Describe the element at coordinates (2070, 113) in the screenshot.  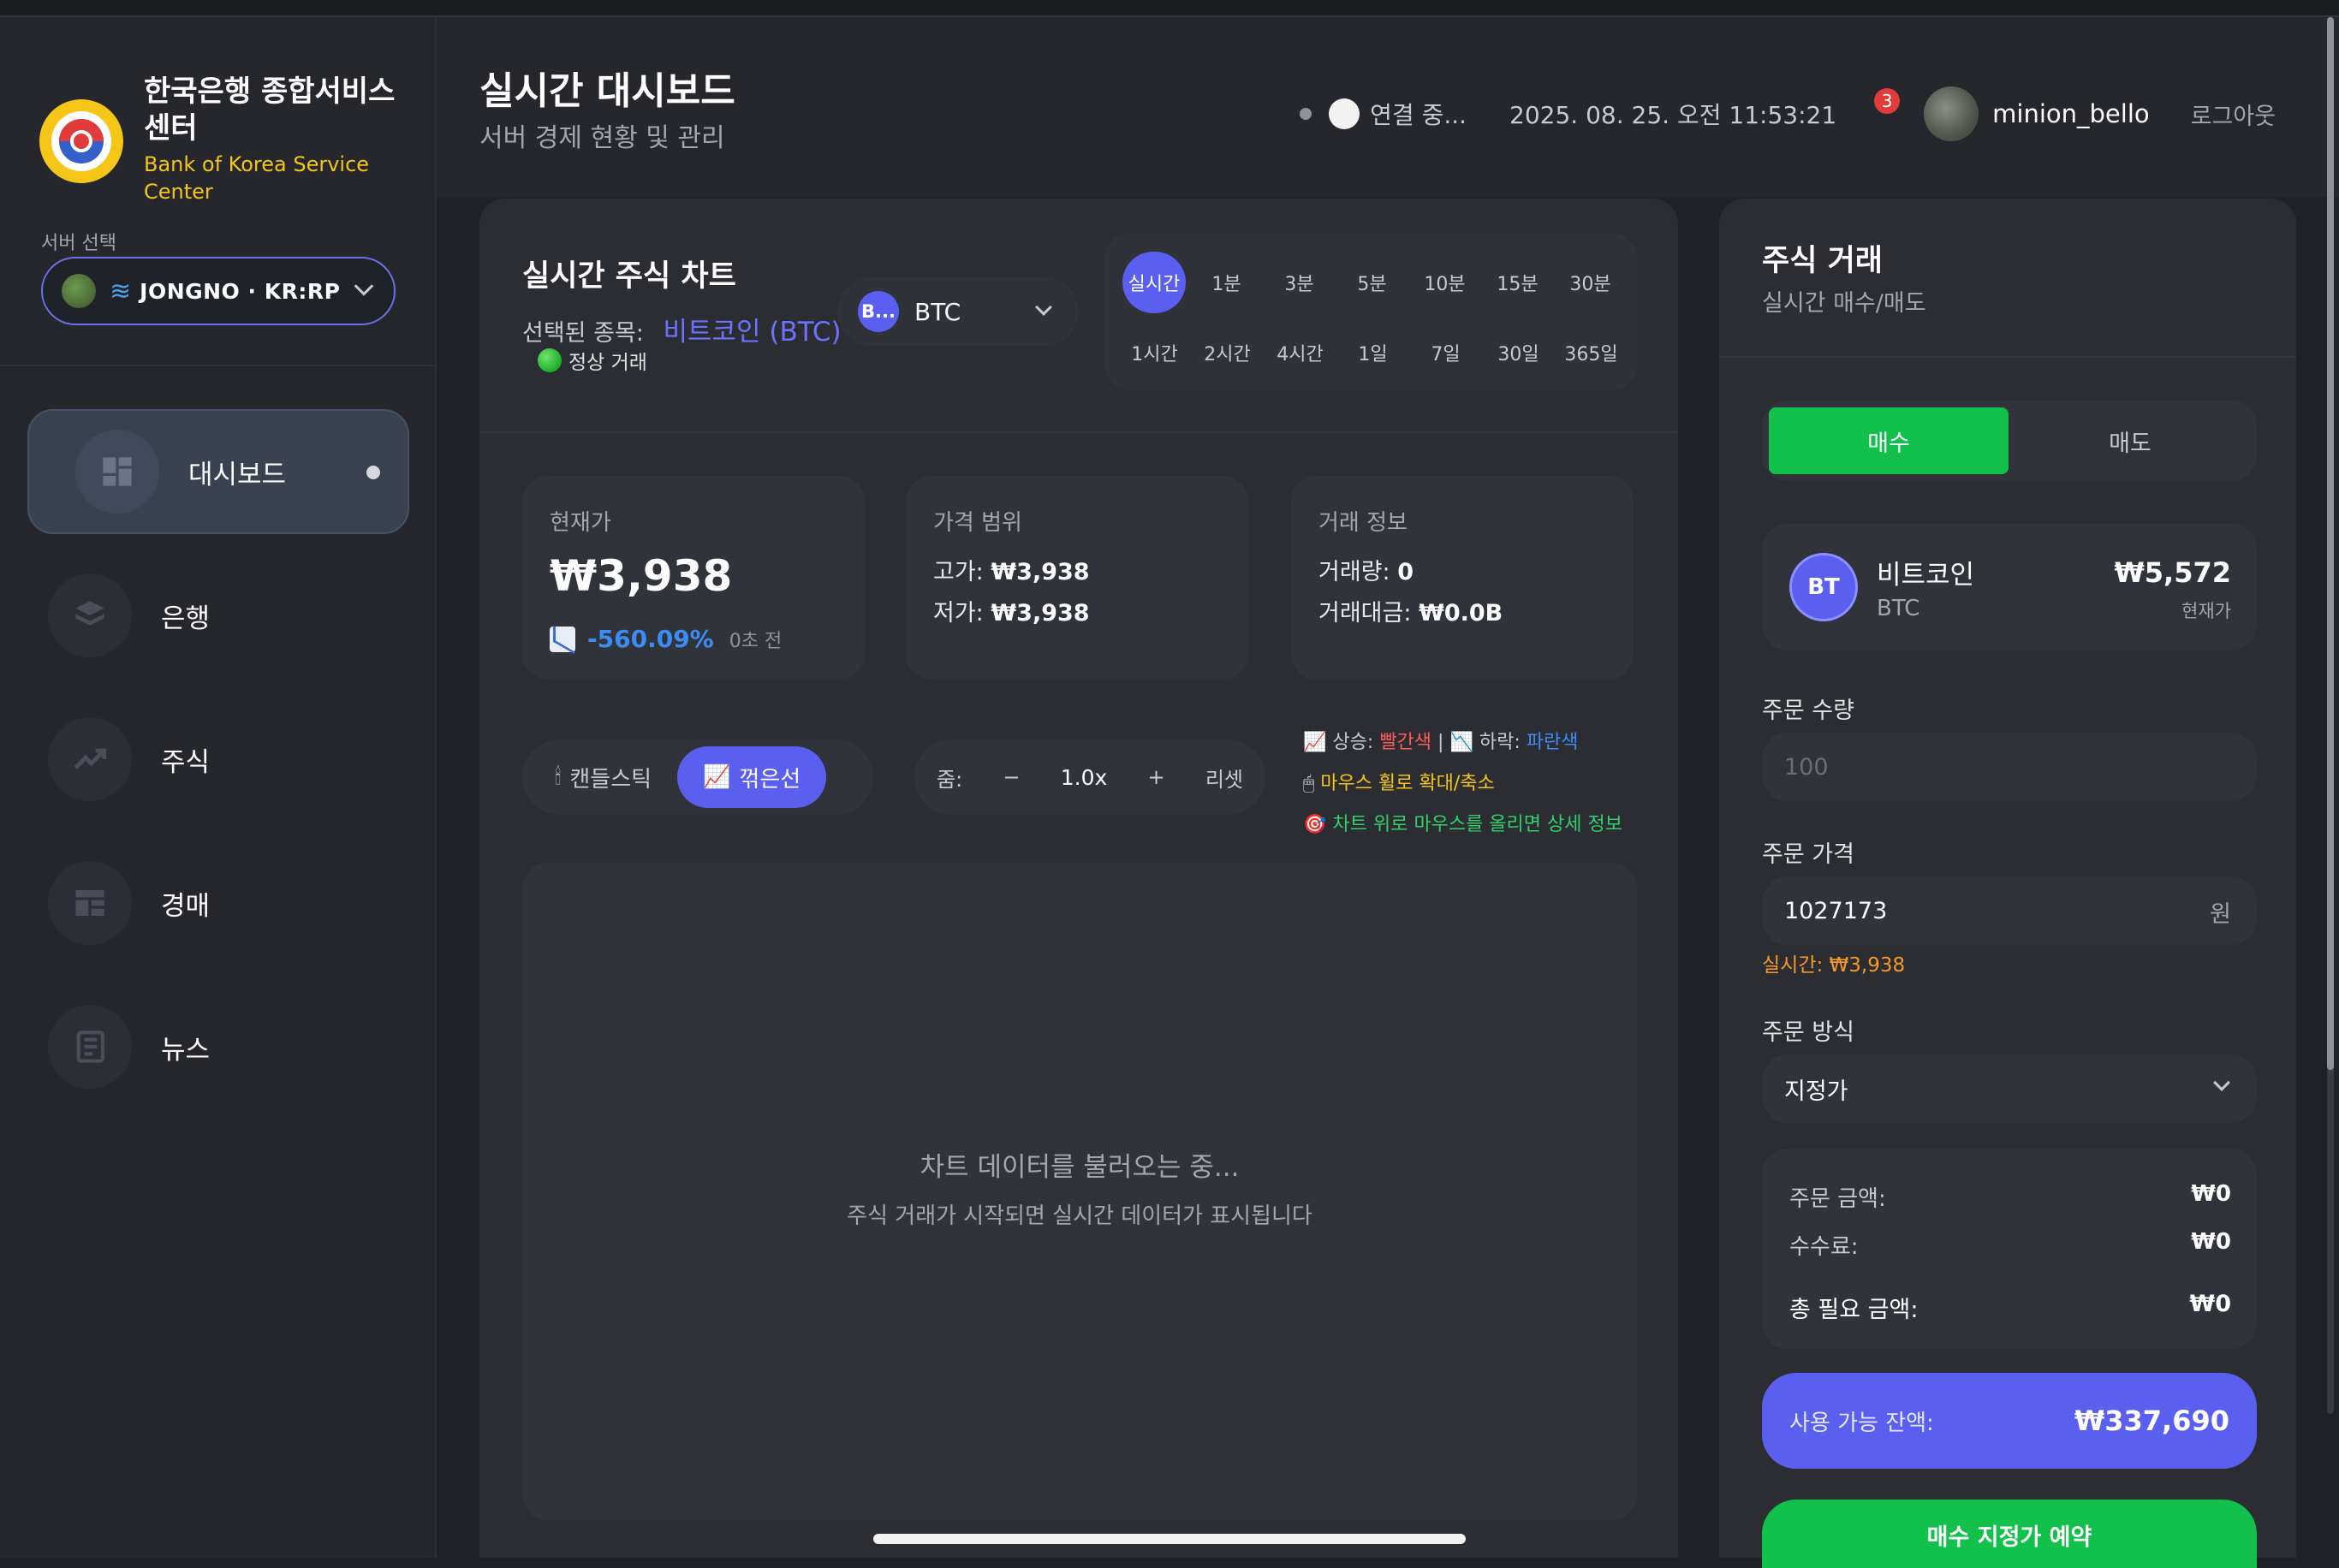
I see `username: minion_bello` at that location.